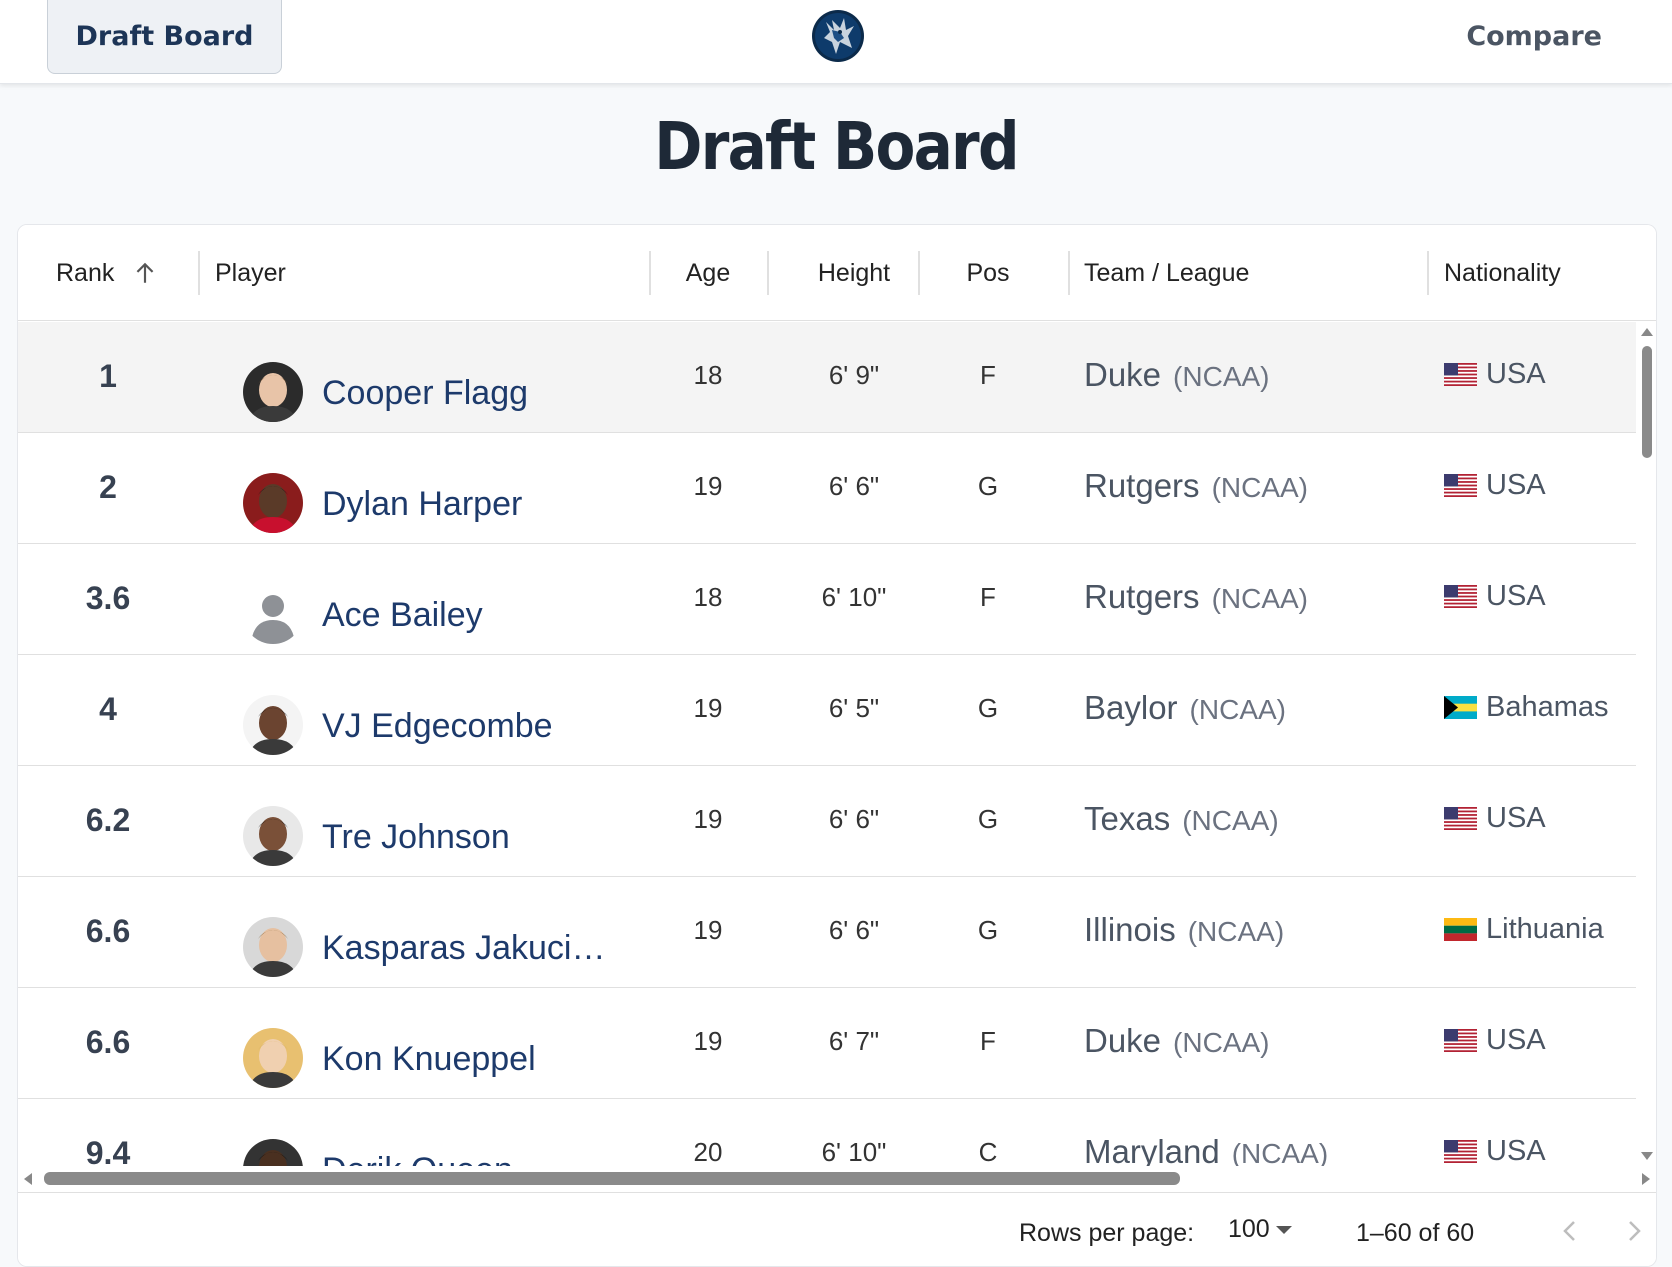 The width and height of the screenshot is (1672, 1267). Describe the element at coordinates (472, 1059) in the screenshot. I see `player-name-link: Kon Knueppel` at that location.